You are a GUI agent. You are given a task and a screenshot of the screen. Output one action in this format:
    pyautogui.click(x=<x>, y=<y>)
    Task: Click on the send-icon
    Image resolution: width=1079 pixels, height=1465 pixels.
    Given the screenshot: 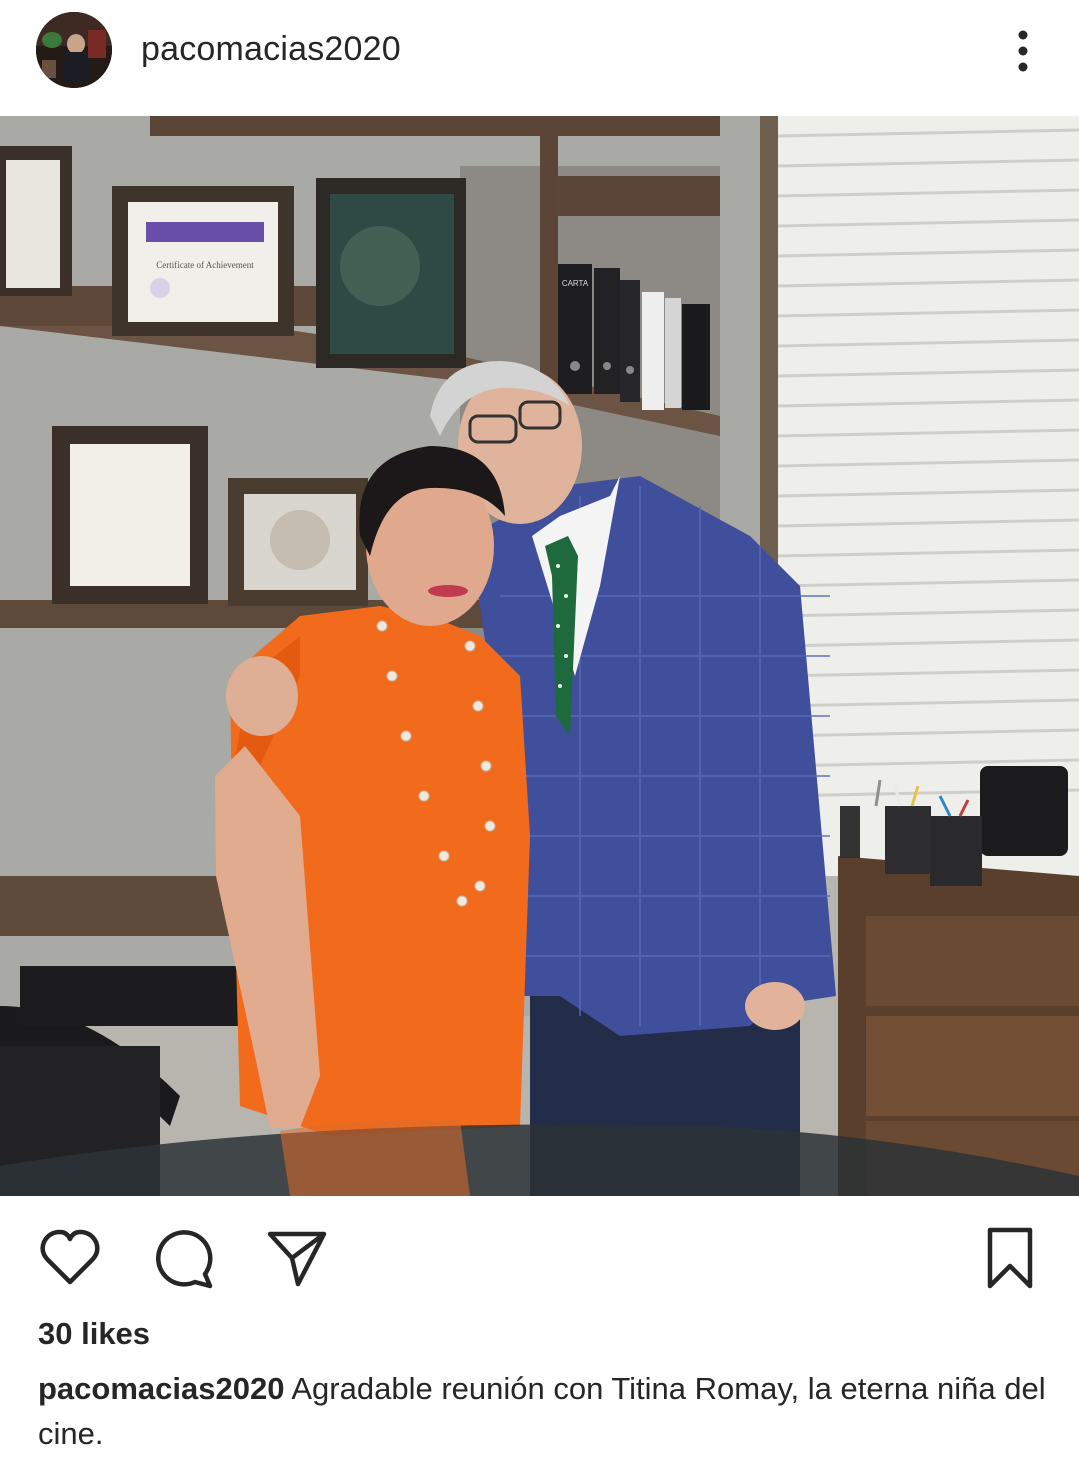 What is the action you would take?
    pyautogui.click(x=297, y=1259)
    